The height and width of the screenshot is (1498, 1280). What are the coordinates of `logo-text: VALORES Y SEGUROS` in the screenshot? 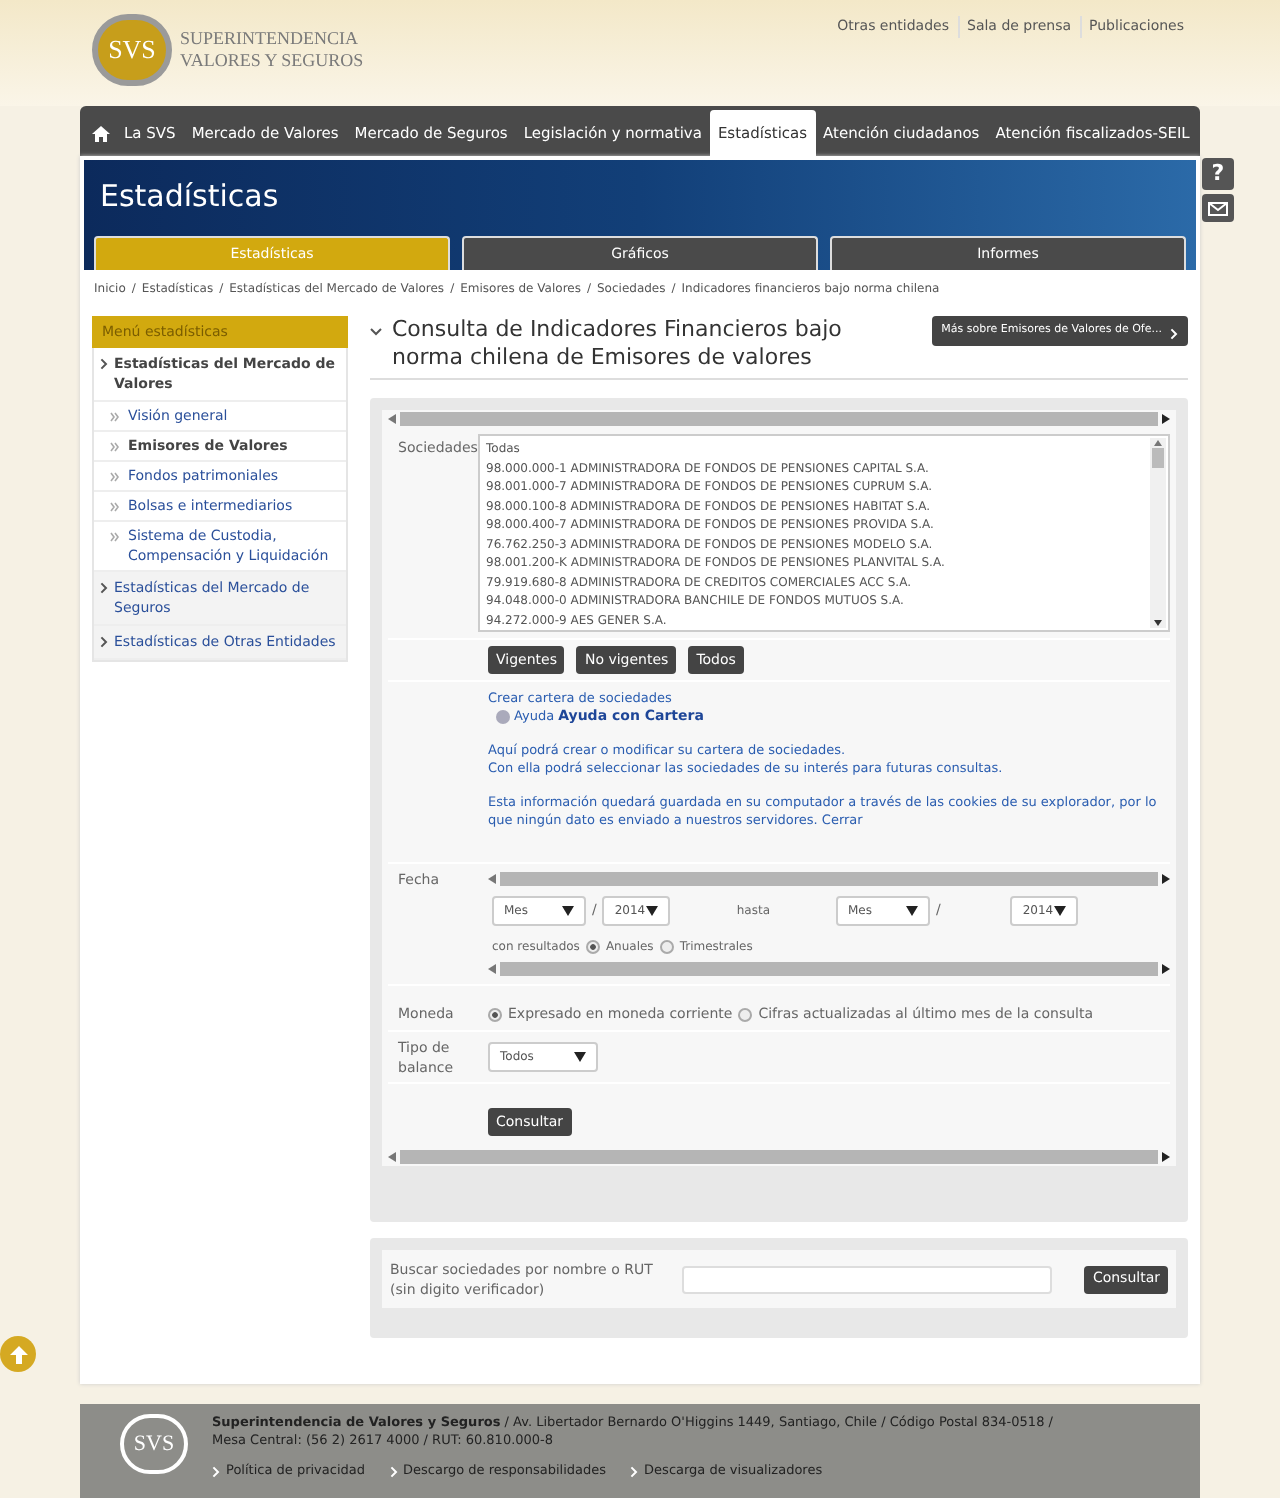 It's located at (272, 61).